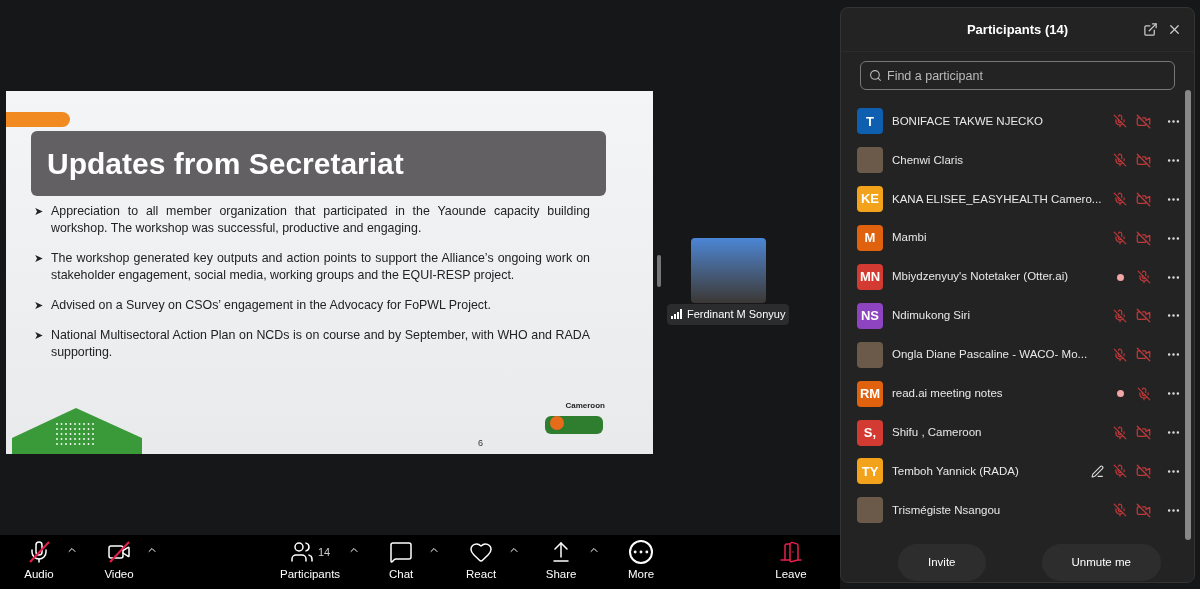  Describe the element at coordinates (561, 562) in the screenshot. I see `toolbar-button: Share` at that location.